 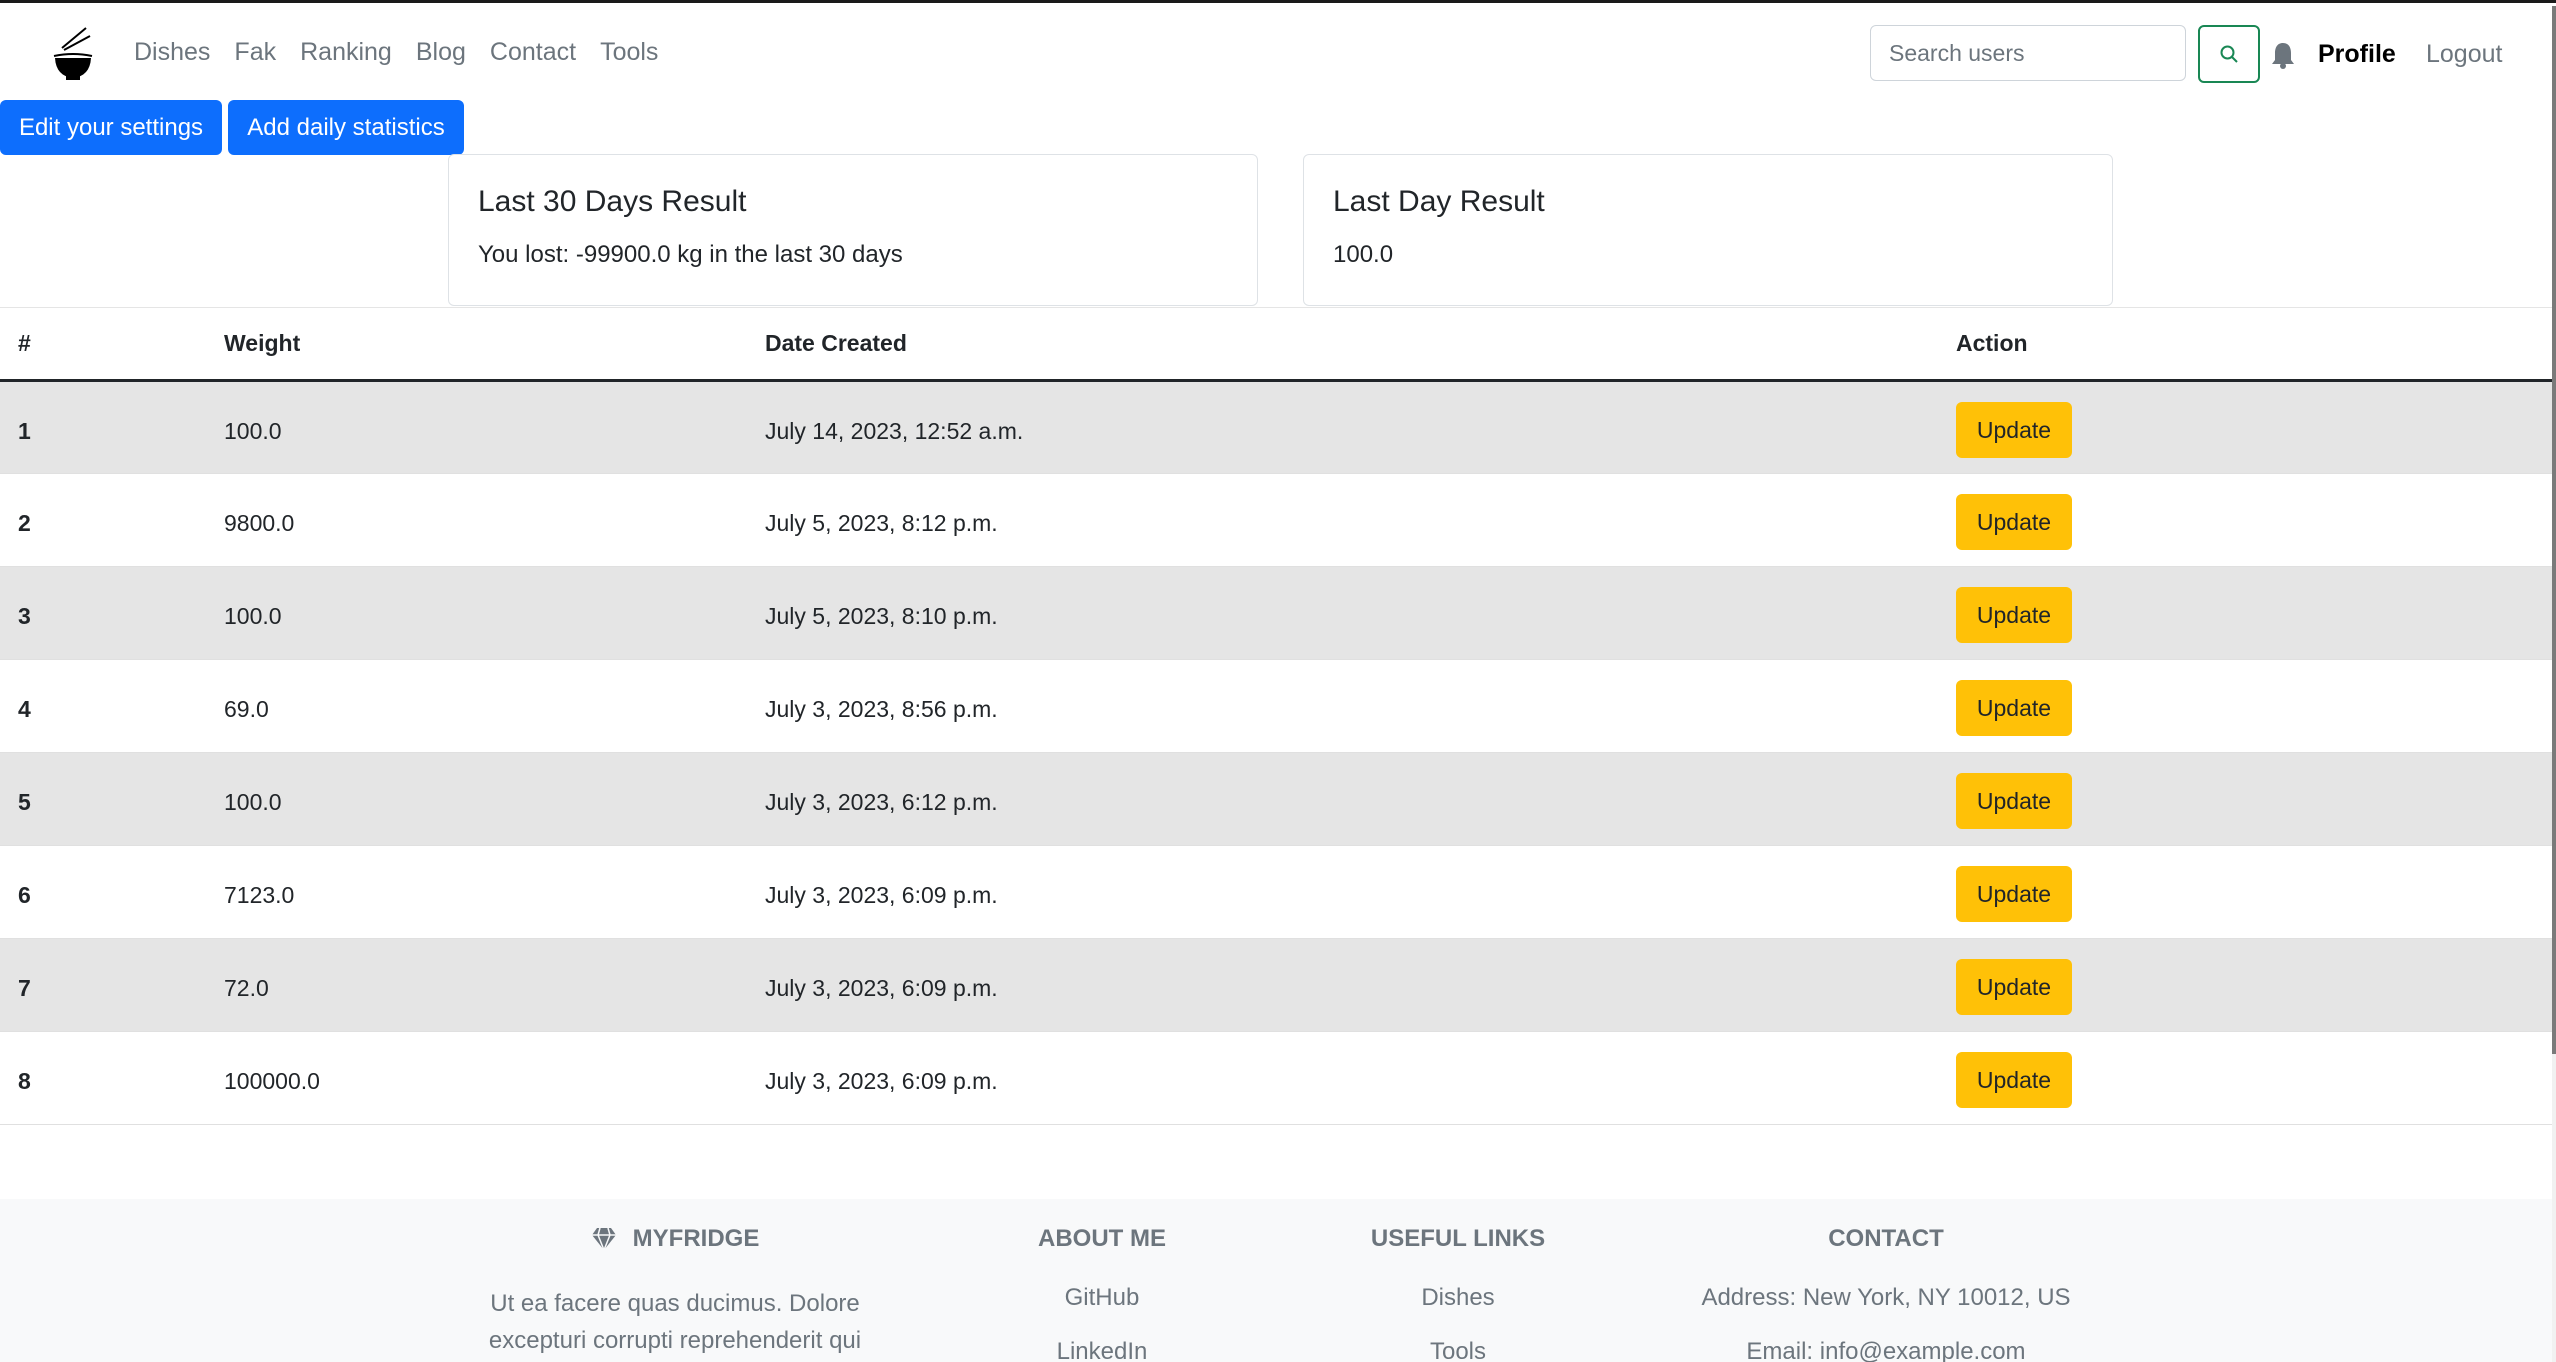 I want to click on row-number: 2, so click(x=112, y=520).